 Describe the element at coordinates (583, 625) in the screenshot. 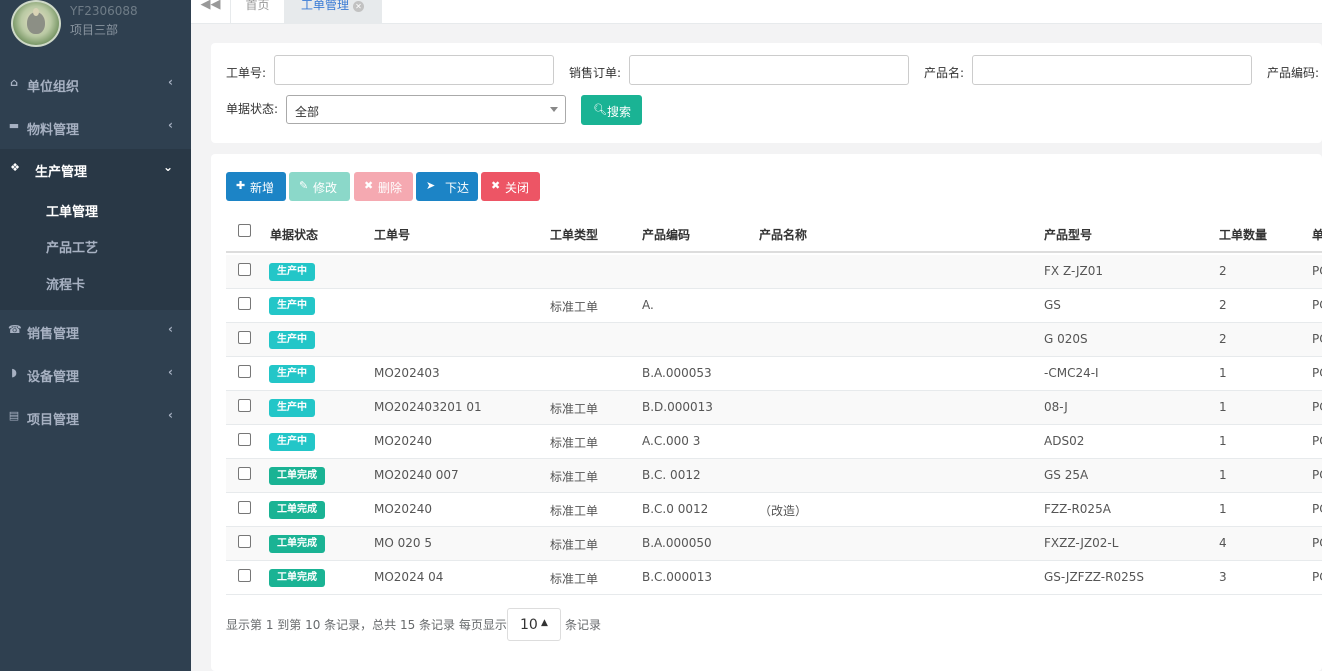

I see `pagination-suffix: 条记录` at that location.